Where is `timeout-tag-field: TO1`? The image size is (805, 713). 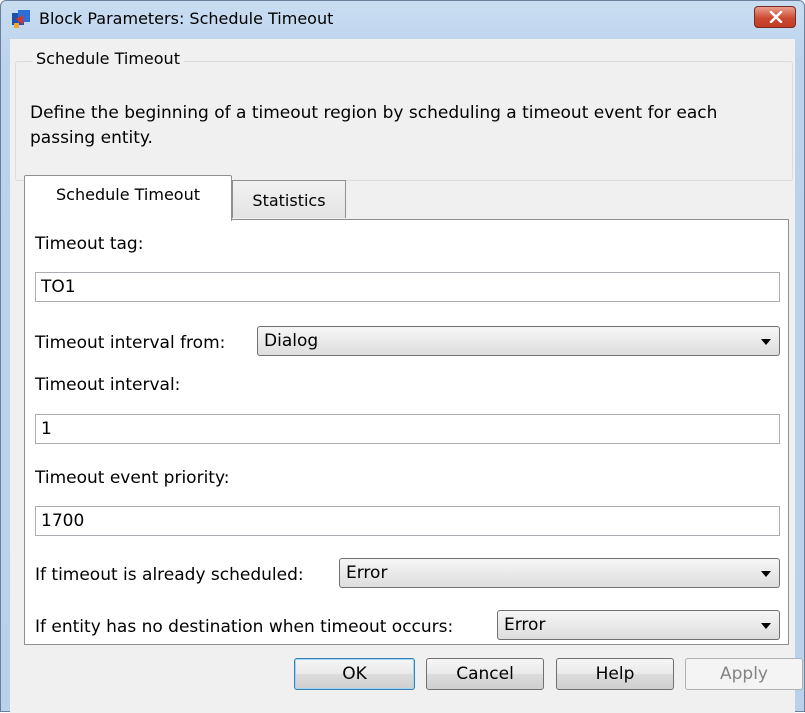
timeout-tag-field: TO1 is located at coordinates (407, 287).